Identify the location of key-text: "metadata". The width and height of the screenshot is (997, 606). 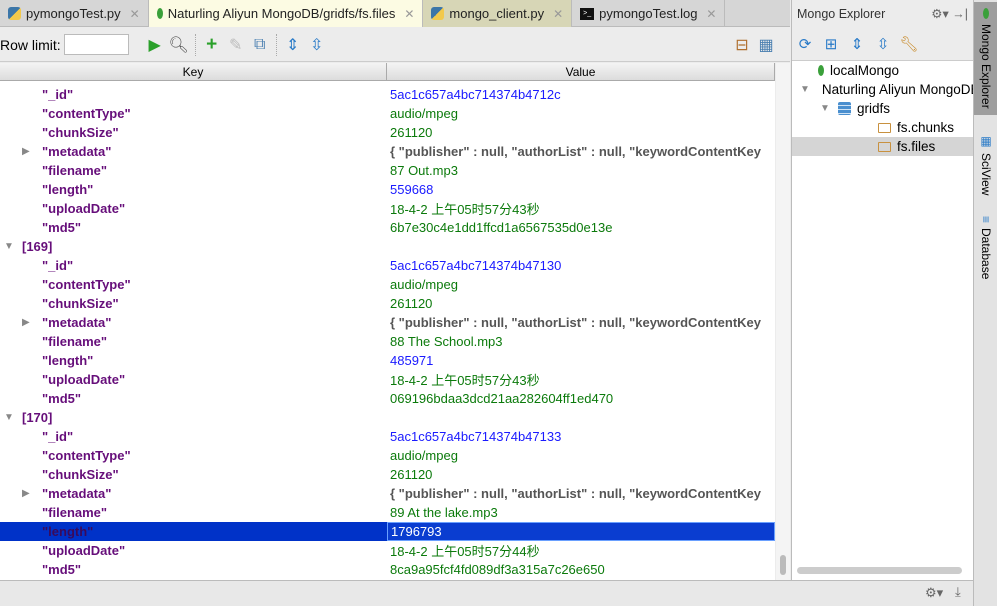
(77, 322).